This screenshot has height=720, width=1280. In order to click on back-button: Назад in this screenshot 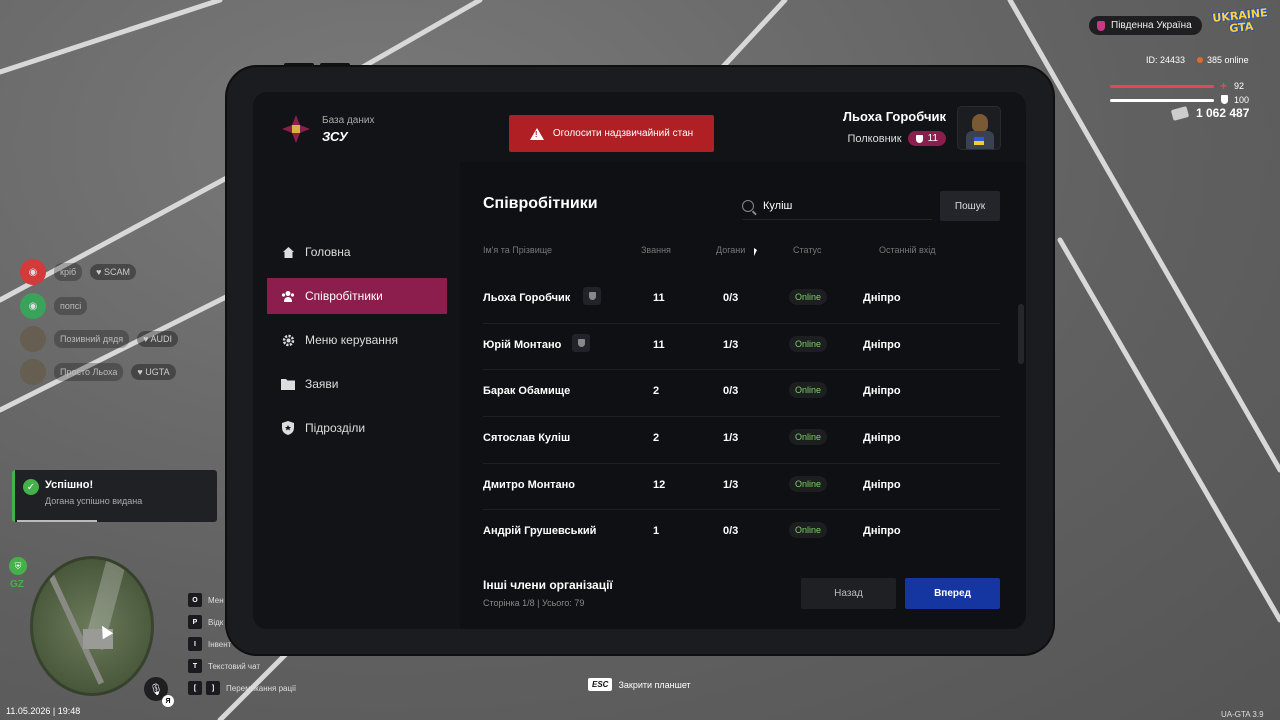, I will do `click(848, 593)`.